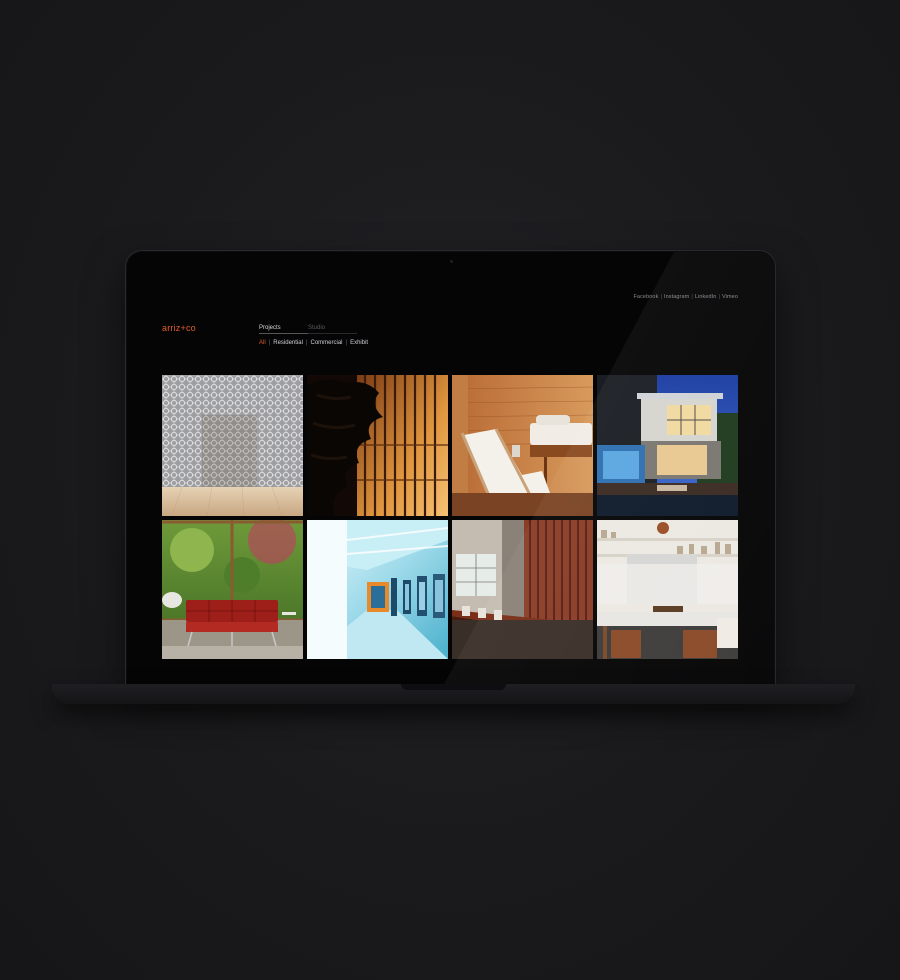 Image resolution: width=900 pixels, height=980 pixels. I want to click on wood-desk-office-photo, so click(522, 589).